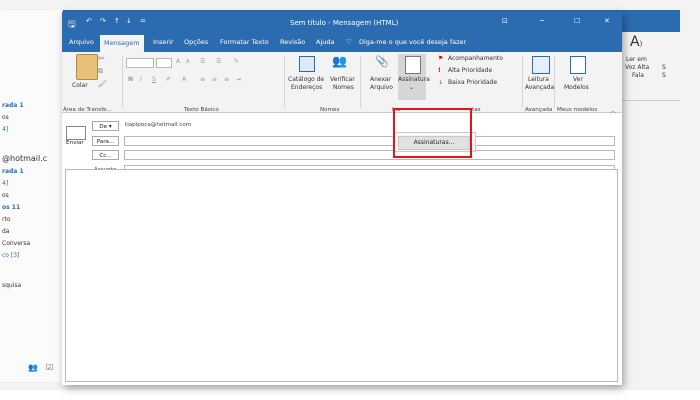 Image resolution: width=700 pixels, height=400 pixels. What do you see at coordinates (244, 42) in the screenshot?
I see `tab-format-text: Formatar Texto` at bounding box center [244, 42].